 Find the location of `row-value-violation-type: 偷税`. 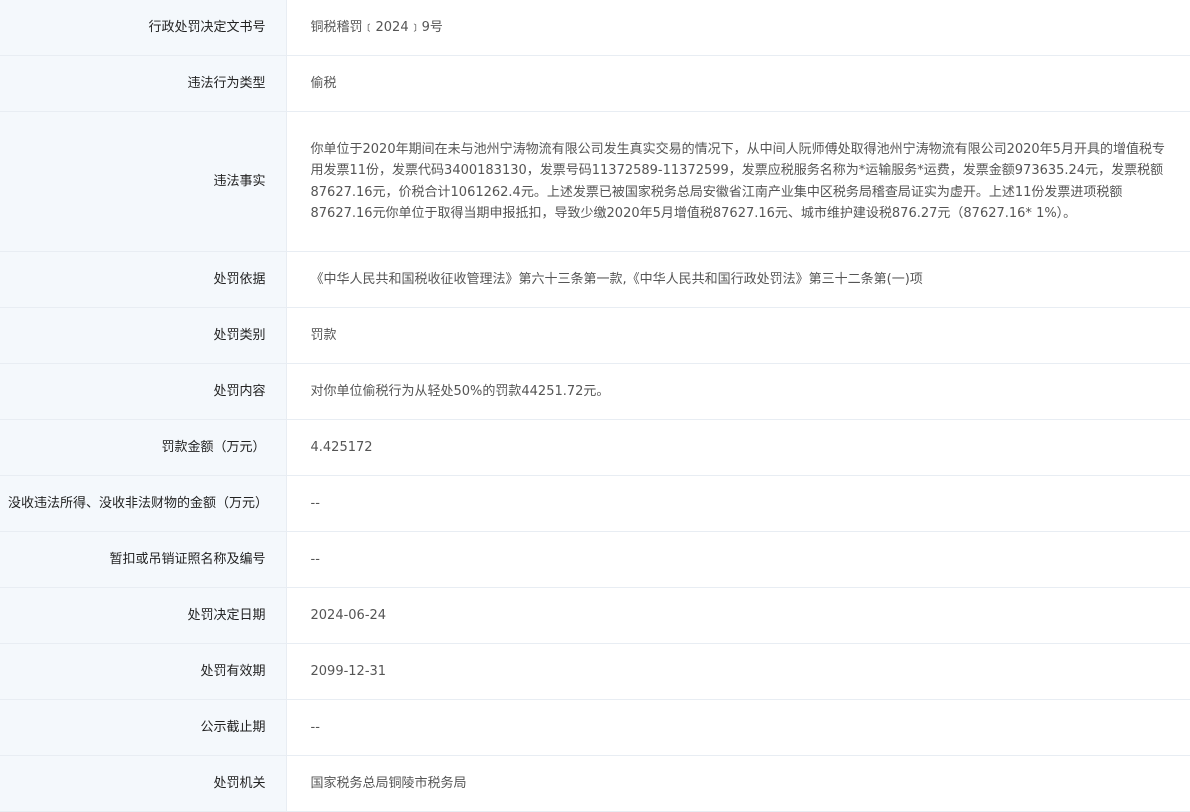

row-value-violation-type: 偷税 is located at coordinates (738, 83).